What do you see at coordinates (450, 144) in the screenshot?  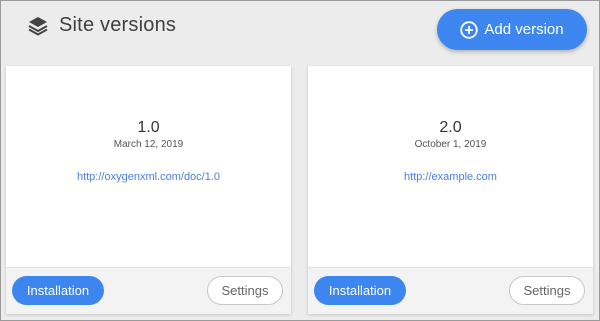 I see `version-date: October 1, 2019` at bounding box center [450, 144].